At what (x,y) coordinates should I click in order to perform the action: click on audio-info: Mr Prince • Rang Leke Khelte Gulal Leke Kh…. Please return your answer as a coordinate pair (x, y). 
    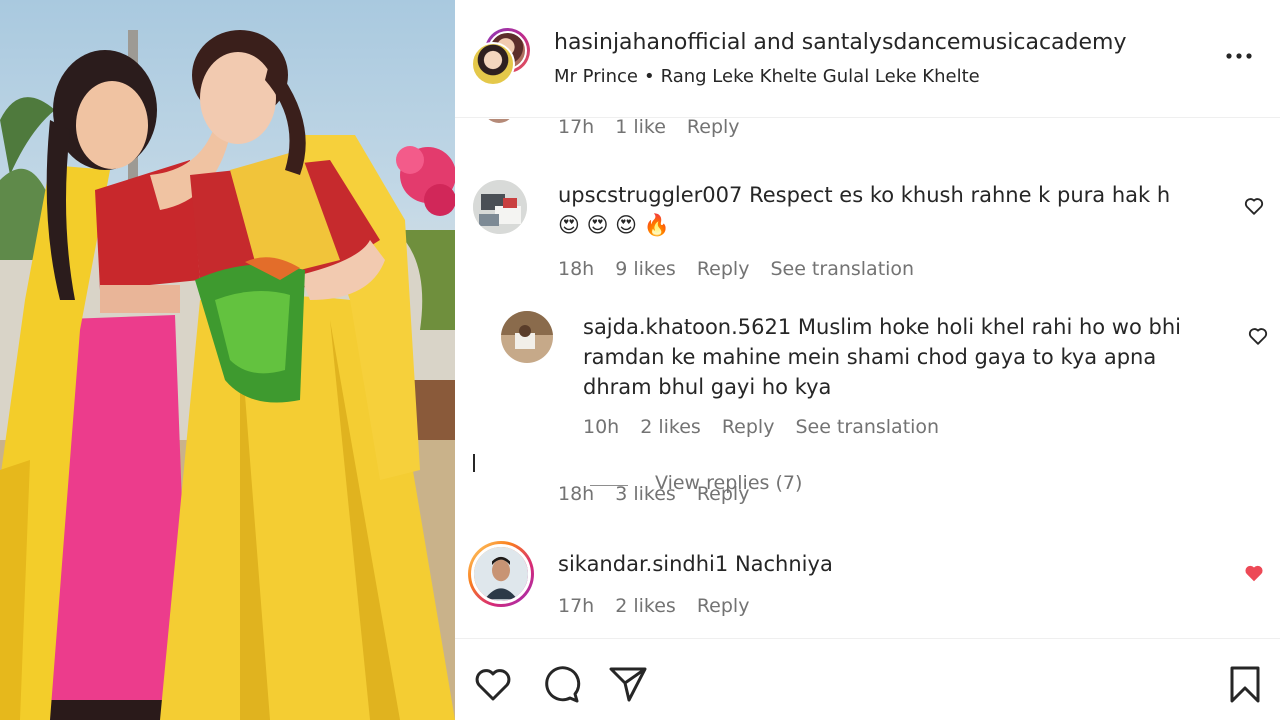
    Looking at the image, I should click on (767, 76).